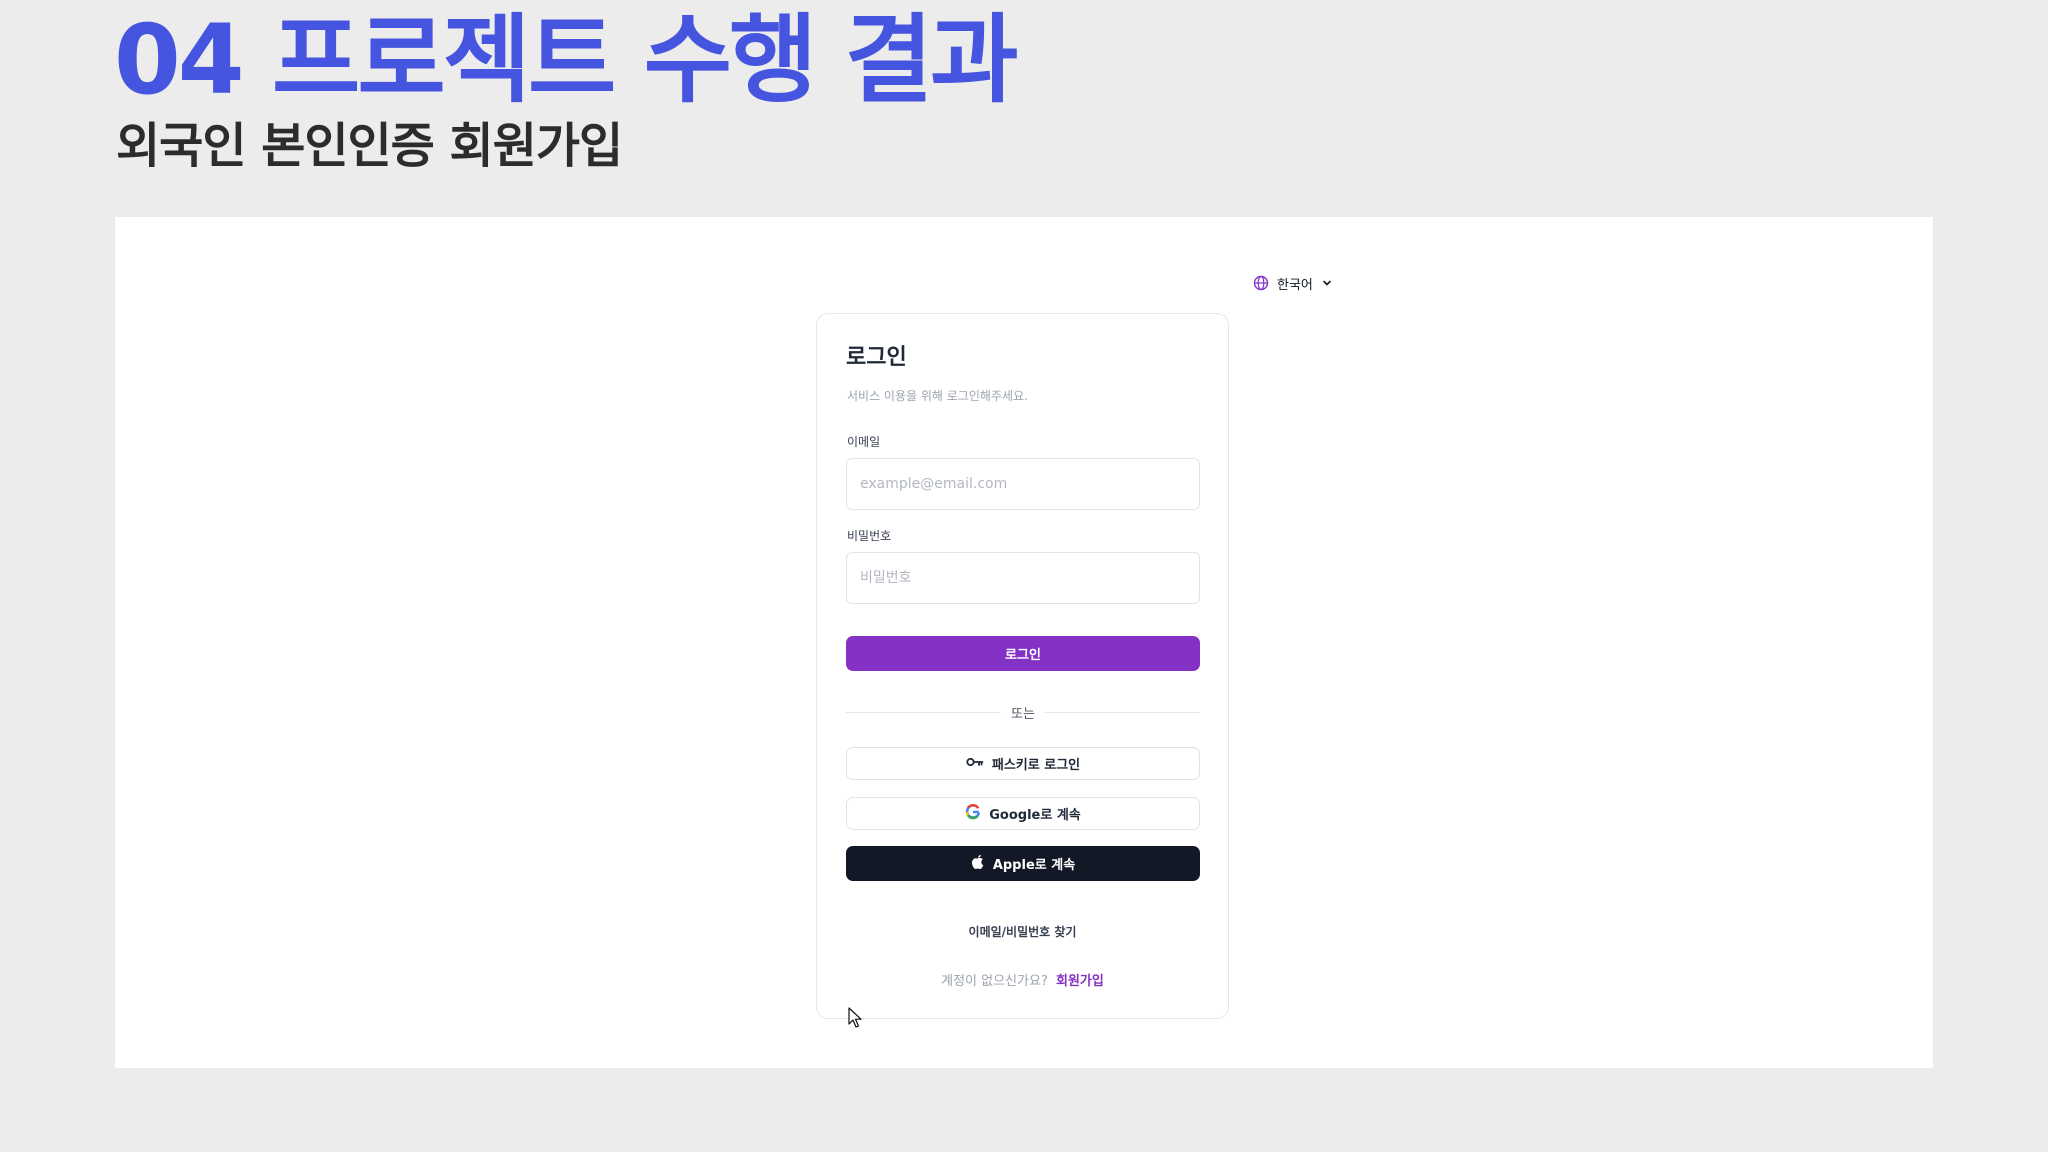  What do you see at coordinates (1023, 484) in the screenshot?
I see `email-input` at bounding box center [1023, 484].